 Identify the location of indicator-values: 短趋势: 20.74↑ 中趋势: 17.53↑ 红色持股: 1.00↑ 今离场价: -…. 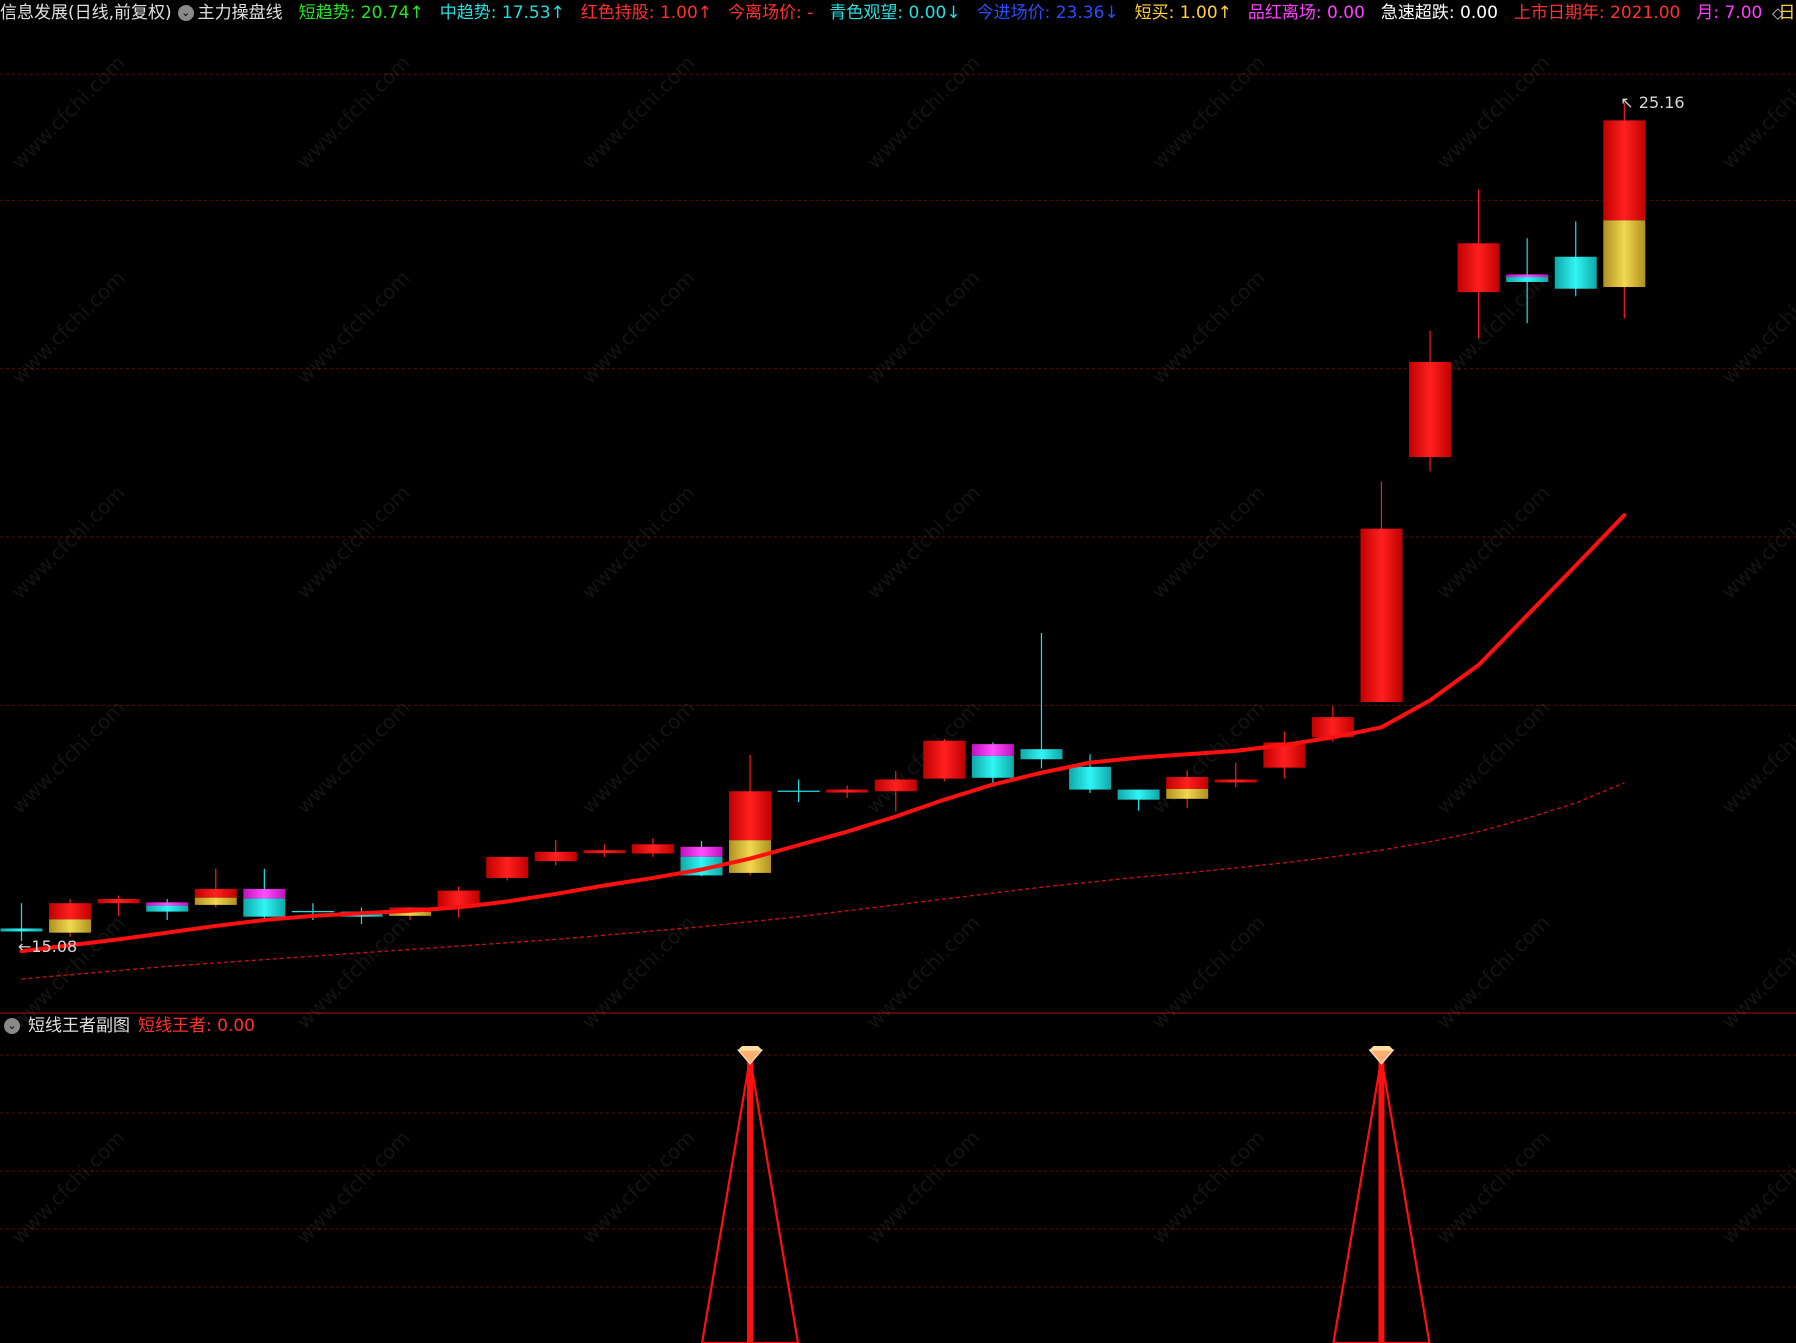
(1043, 13).